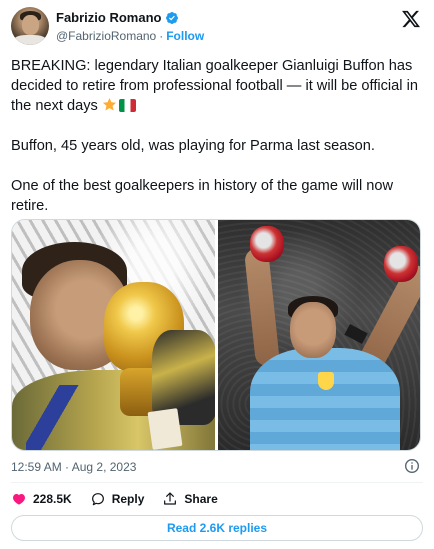 The width and height of the screenshot is (434, 549). What do you see at coordinates (106, 36) in the screenshot?
I see `author-handle: @FabrizioRomano` at bounding box center [106, 36].